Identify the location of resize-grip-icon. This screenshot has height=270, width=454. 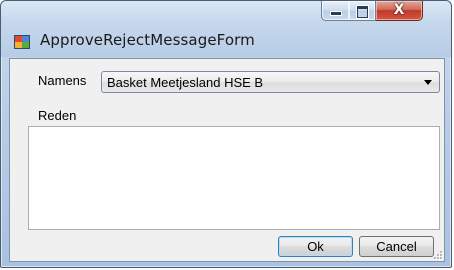
(437, 254).